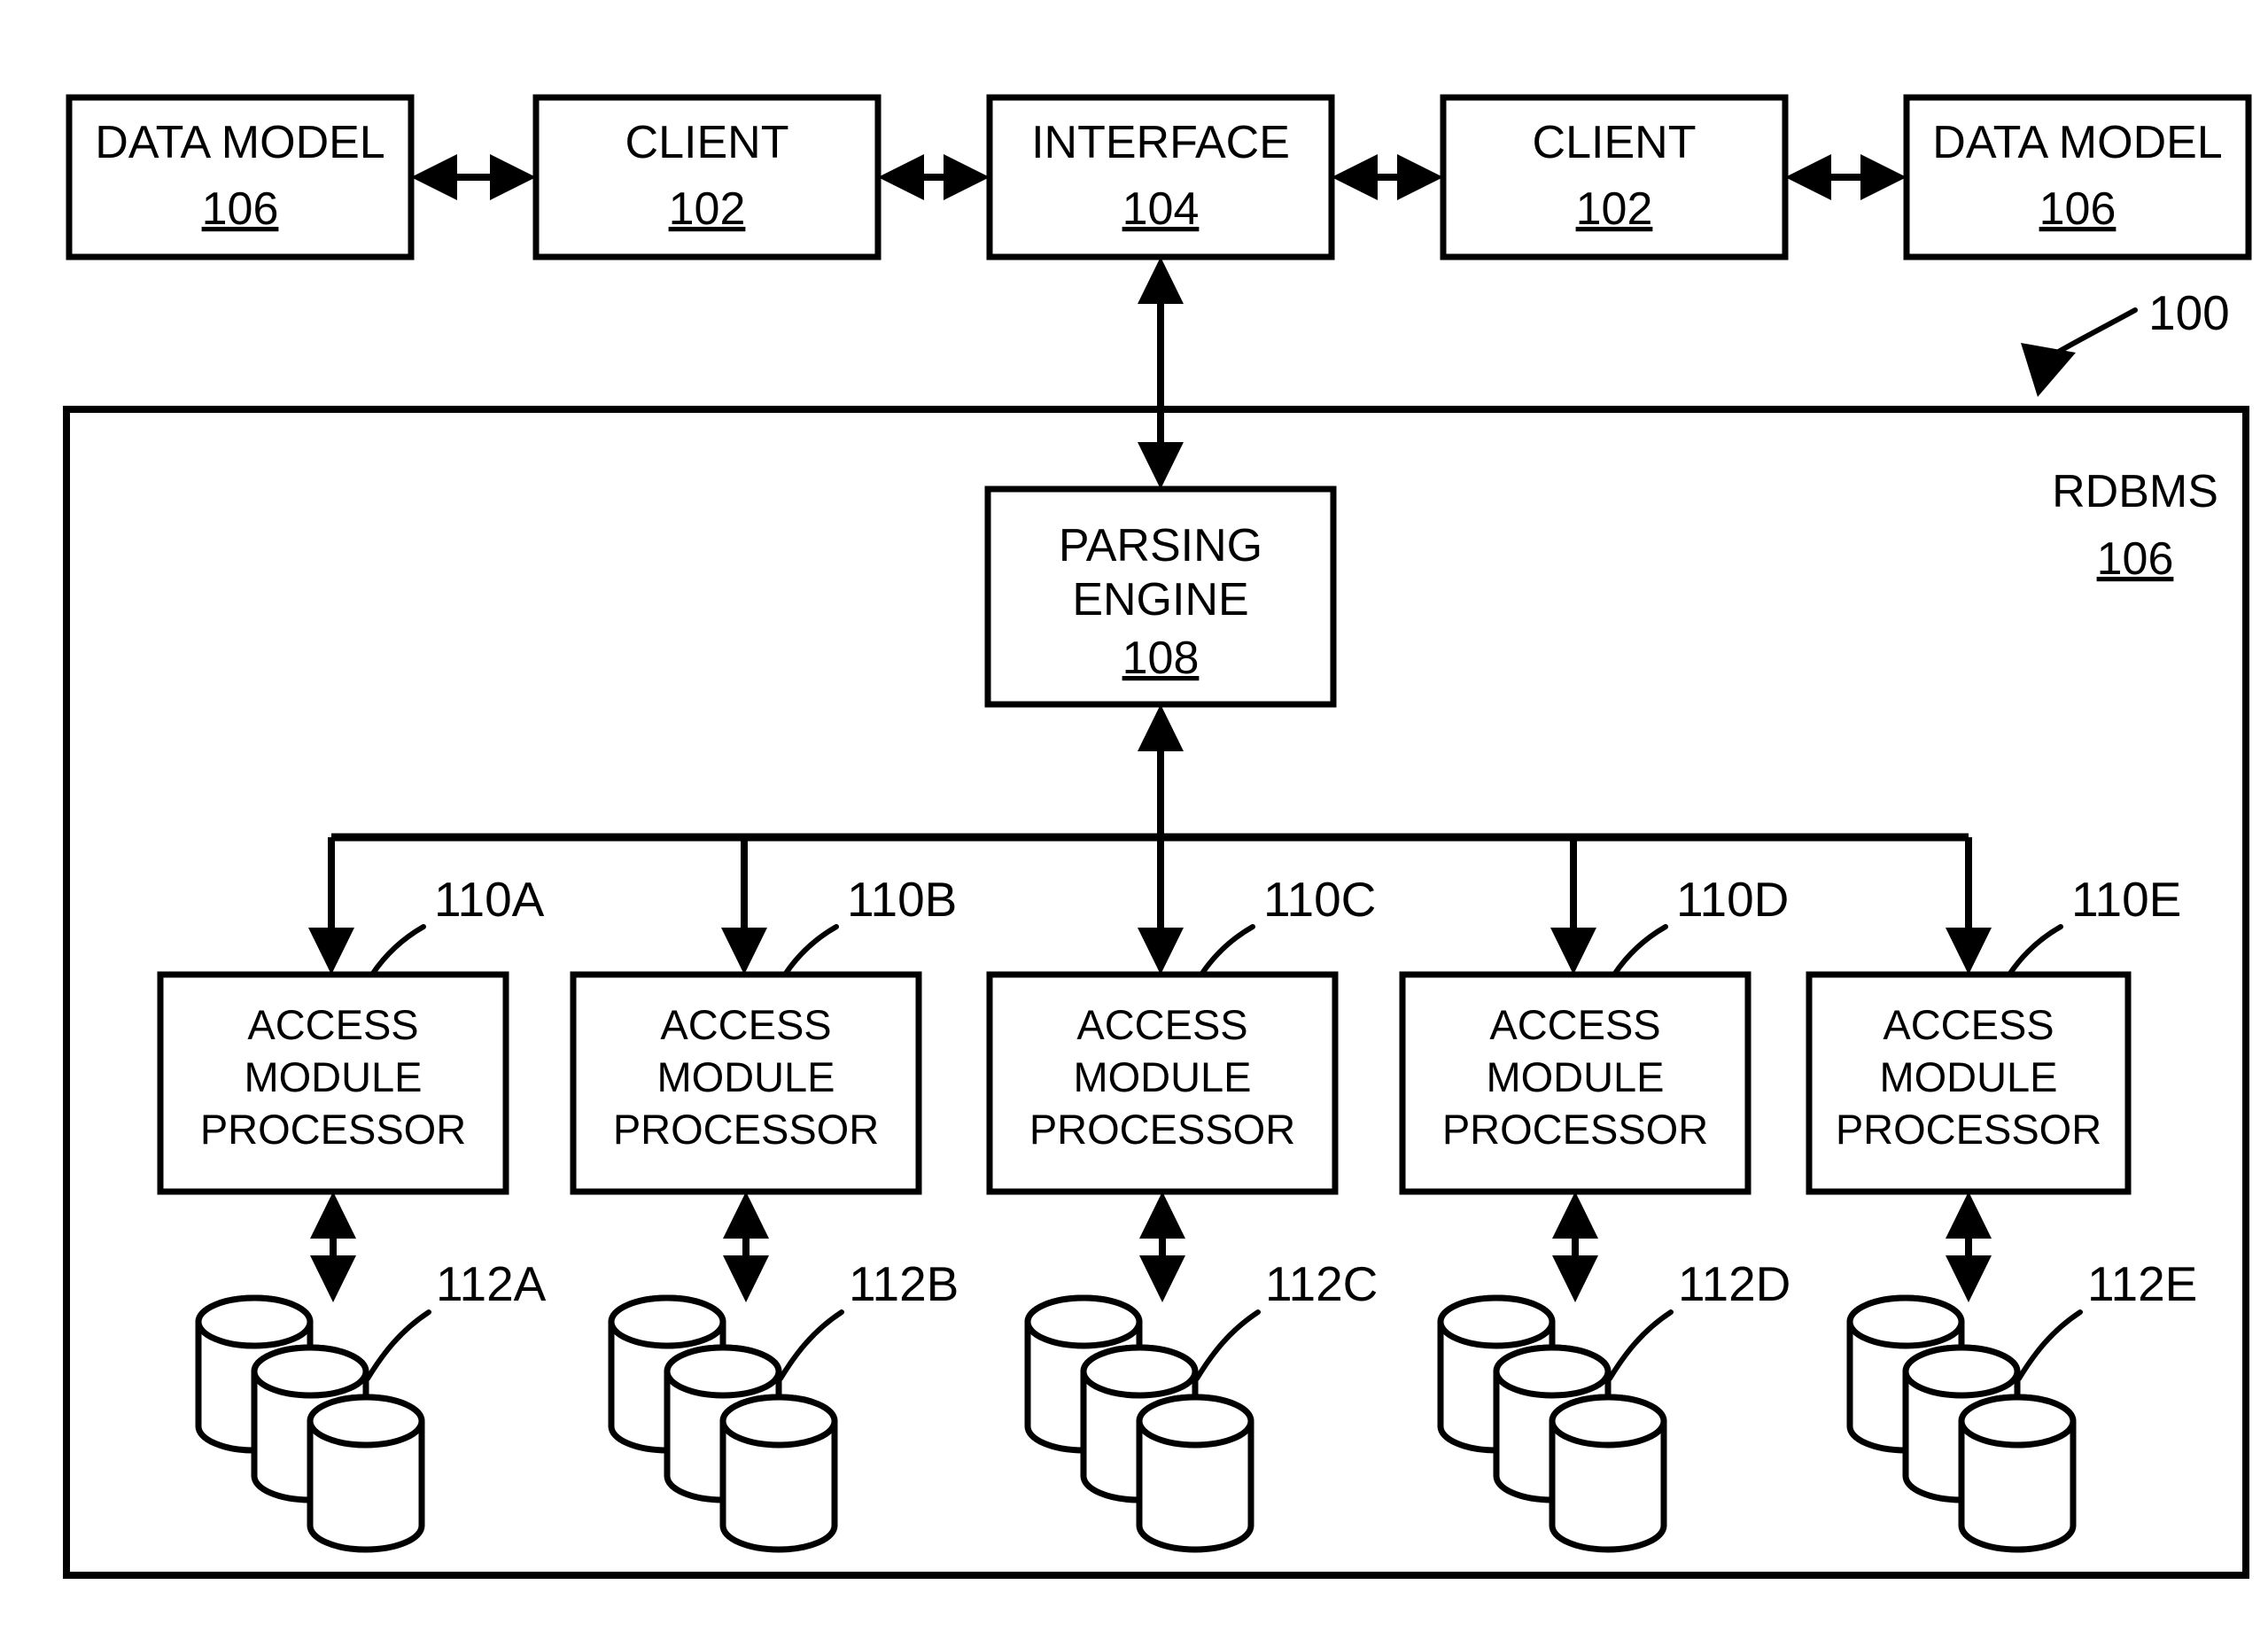 The image size is (2268, 1647). I want to click on arrow-client-left-to-interface, so click(934, 177).